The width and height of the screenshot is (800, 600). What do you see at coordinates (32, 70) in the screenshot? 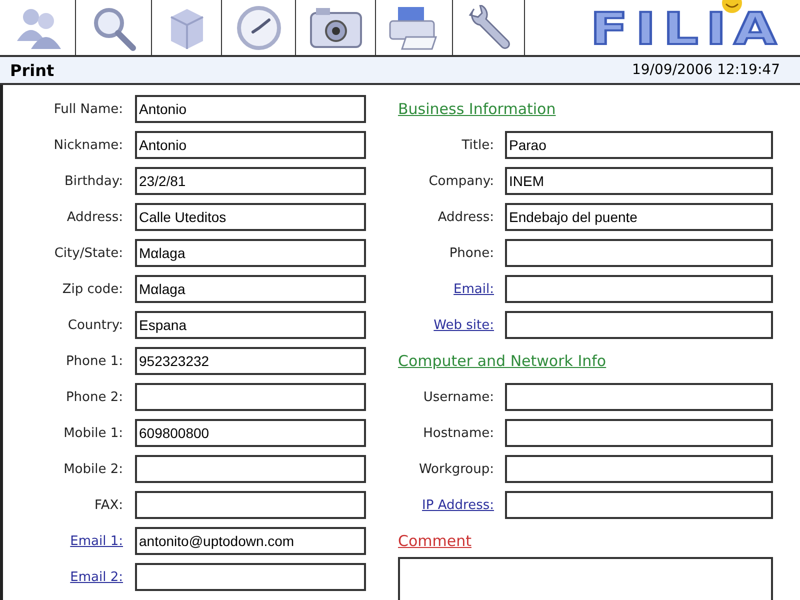
I see `page-title: Print` at bounding box center [32, 70].